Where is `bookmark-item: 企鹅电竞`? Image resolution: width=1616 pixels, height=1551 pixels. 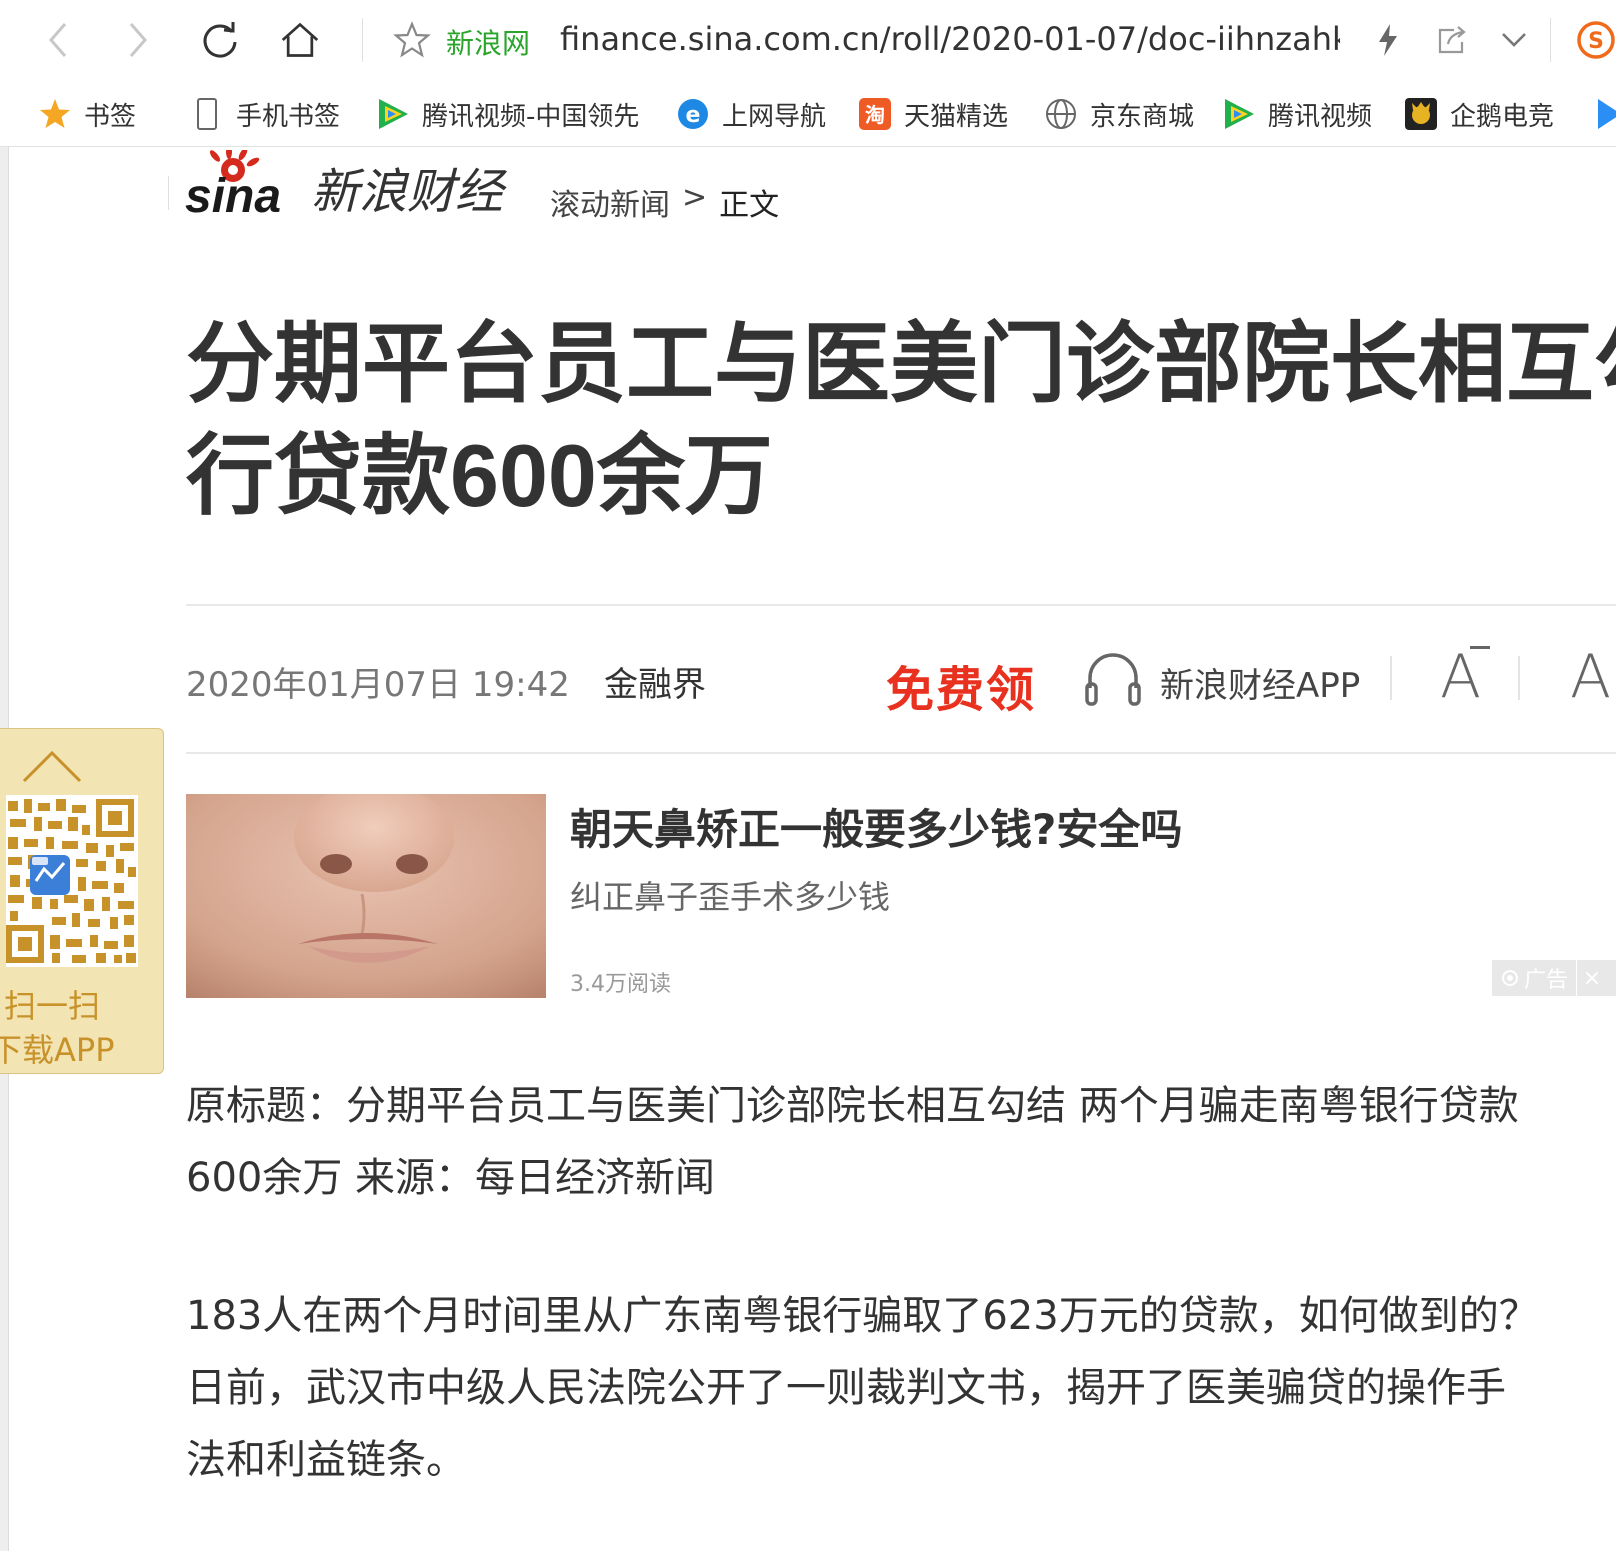
bookmark-item: 企鹅电竞 is located at coordinates (1479, 114).